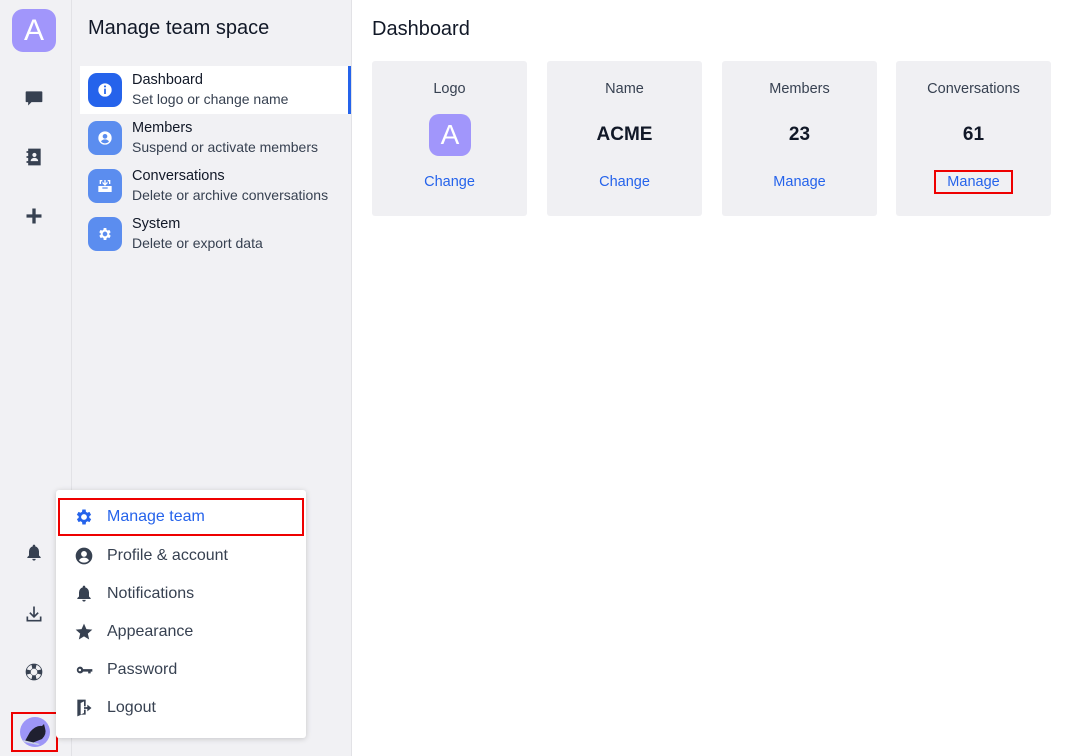  Describe the element at coordinates (34, 157) in the screenshot. I see `contacts-icon` at that location.